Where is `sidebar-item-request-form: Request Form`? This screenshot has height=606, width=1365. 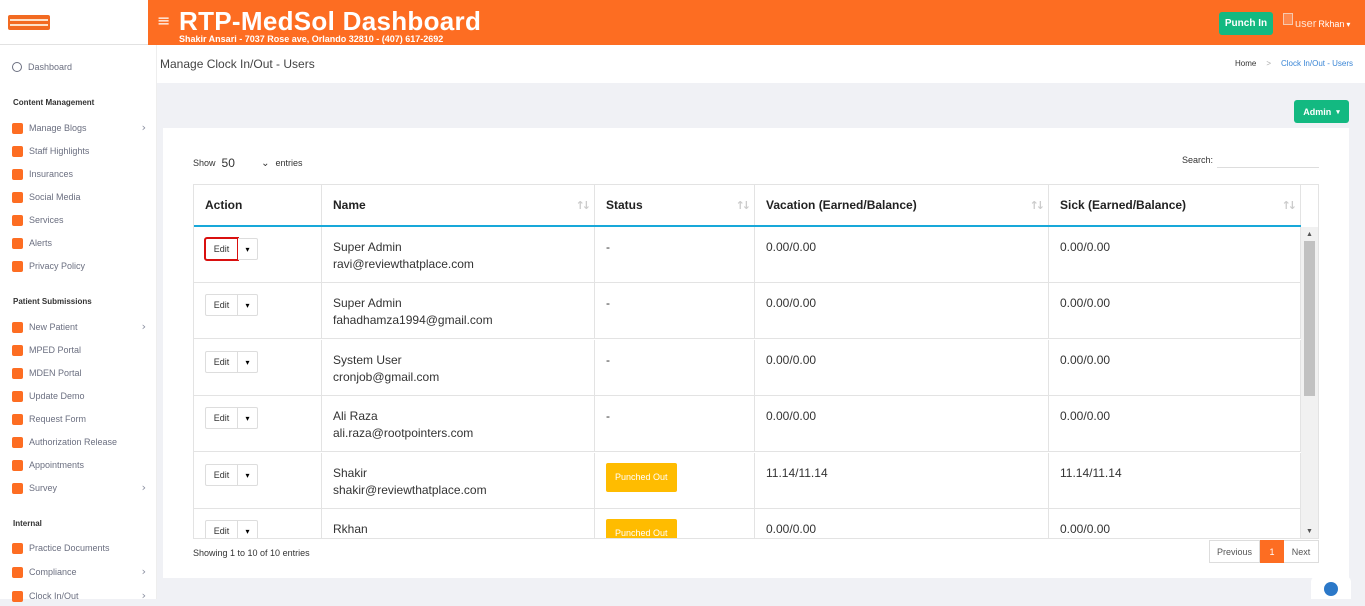 sidebar-item-request-form: Request Form is located at coordinates (78, 419).